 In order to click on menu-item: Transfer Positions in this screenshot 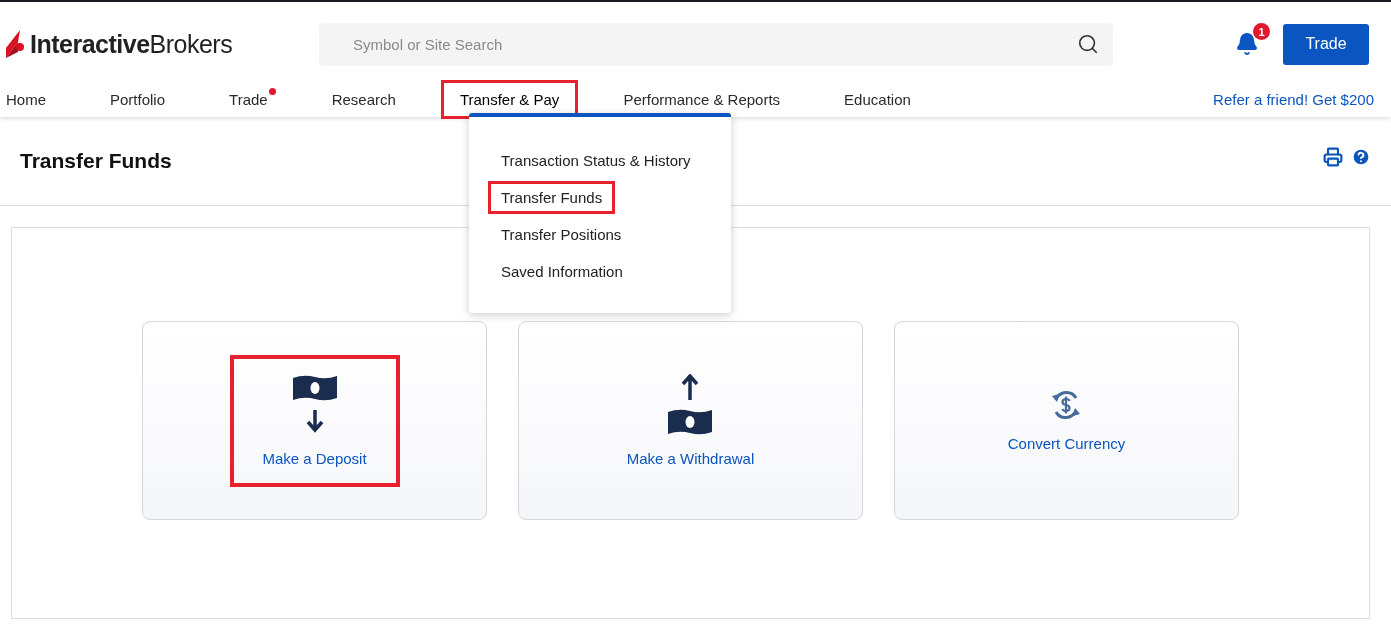, I will do `click(561, 234)`.